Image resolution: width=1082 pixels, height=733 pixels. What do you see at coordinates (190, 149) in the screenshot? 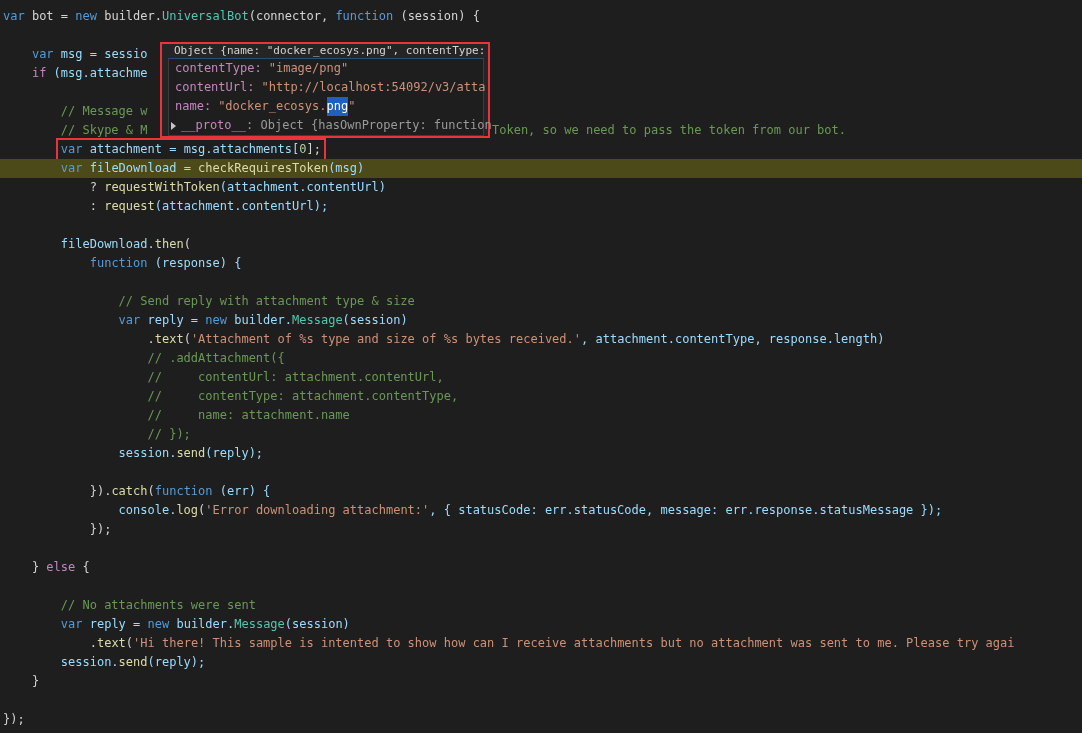
I see `code-line: var attachment = msg.attachments[0];` at bounding box center [190, 149].